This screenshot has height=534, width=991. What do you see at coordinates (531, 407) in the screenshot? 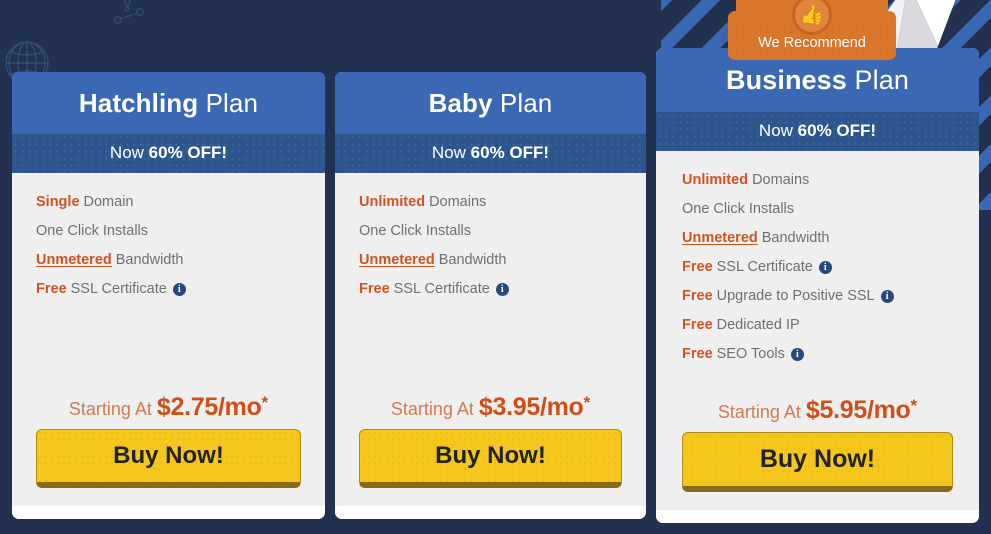
I see `price-amount: $3.95/mo` at bounding box center [531, 407].